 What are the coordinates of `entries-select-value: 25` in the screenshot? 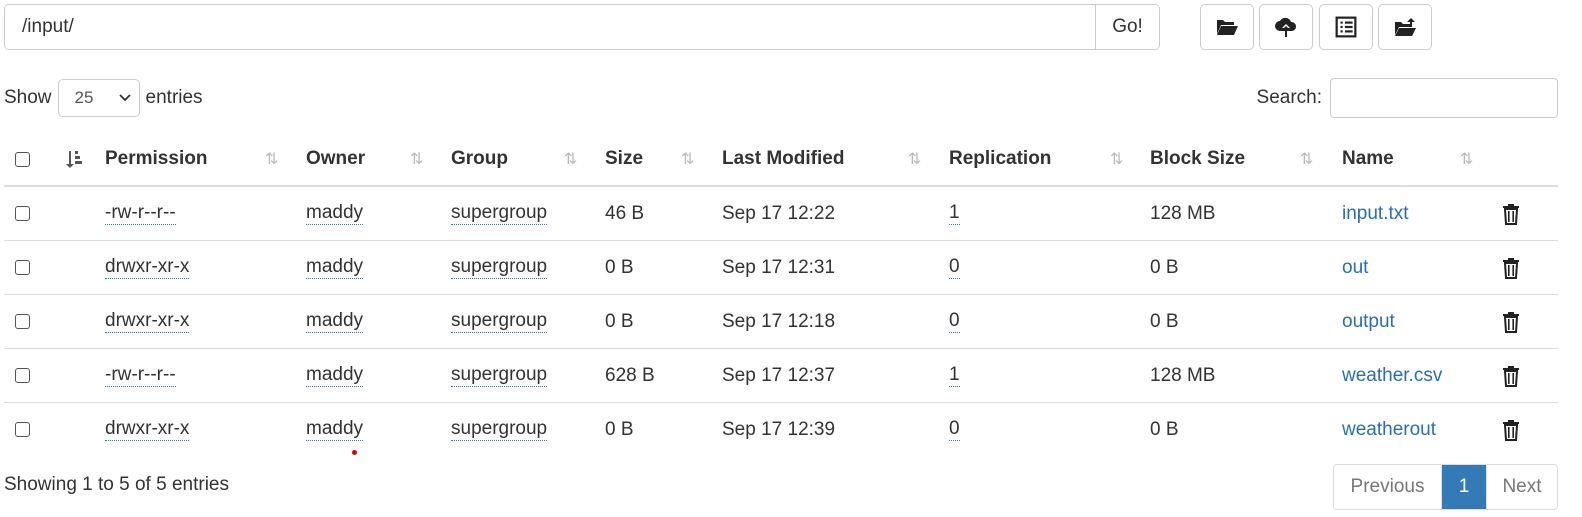 It's located at (84, 97).